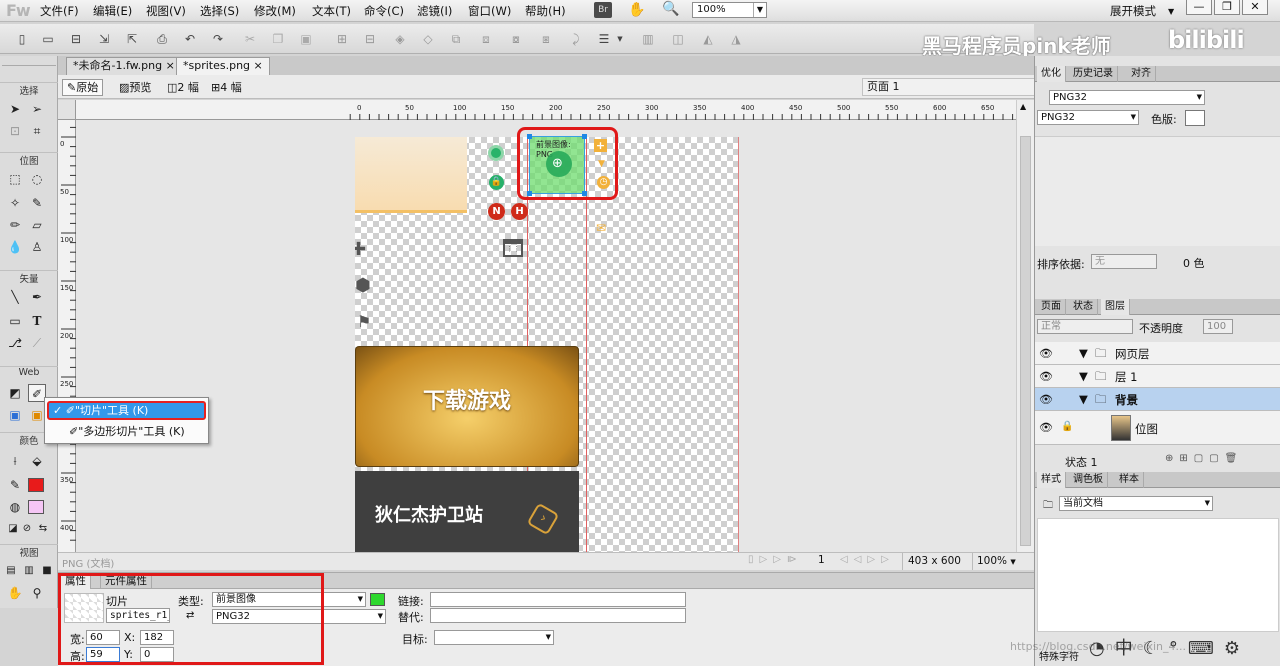 The width and height of the screenshot is (1280, 666). What do you see at coordinates (636, 10) in the screenshot?
I see `hand-icon: ✋` at bounding box center [636, 10].